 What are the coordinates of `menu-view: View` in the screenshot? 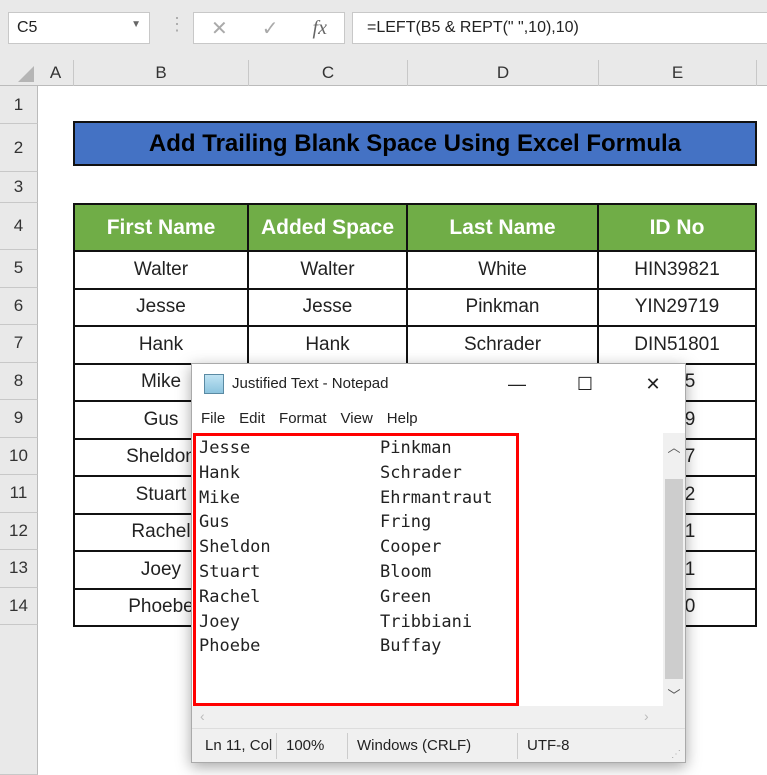 It's located at (357, 419).